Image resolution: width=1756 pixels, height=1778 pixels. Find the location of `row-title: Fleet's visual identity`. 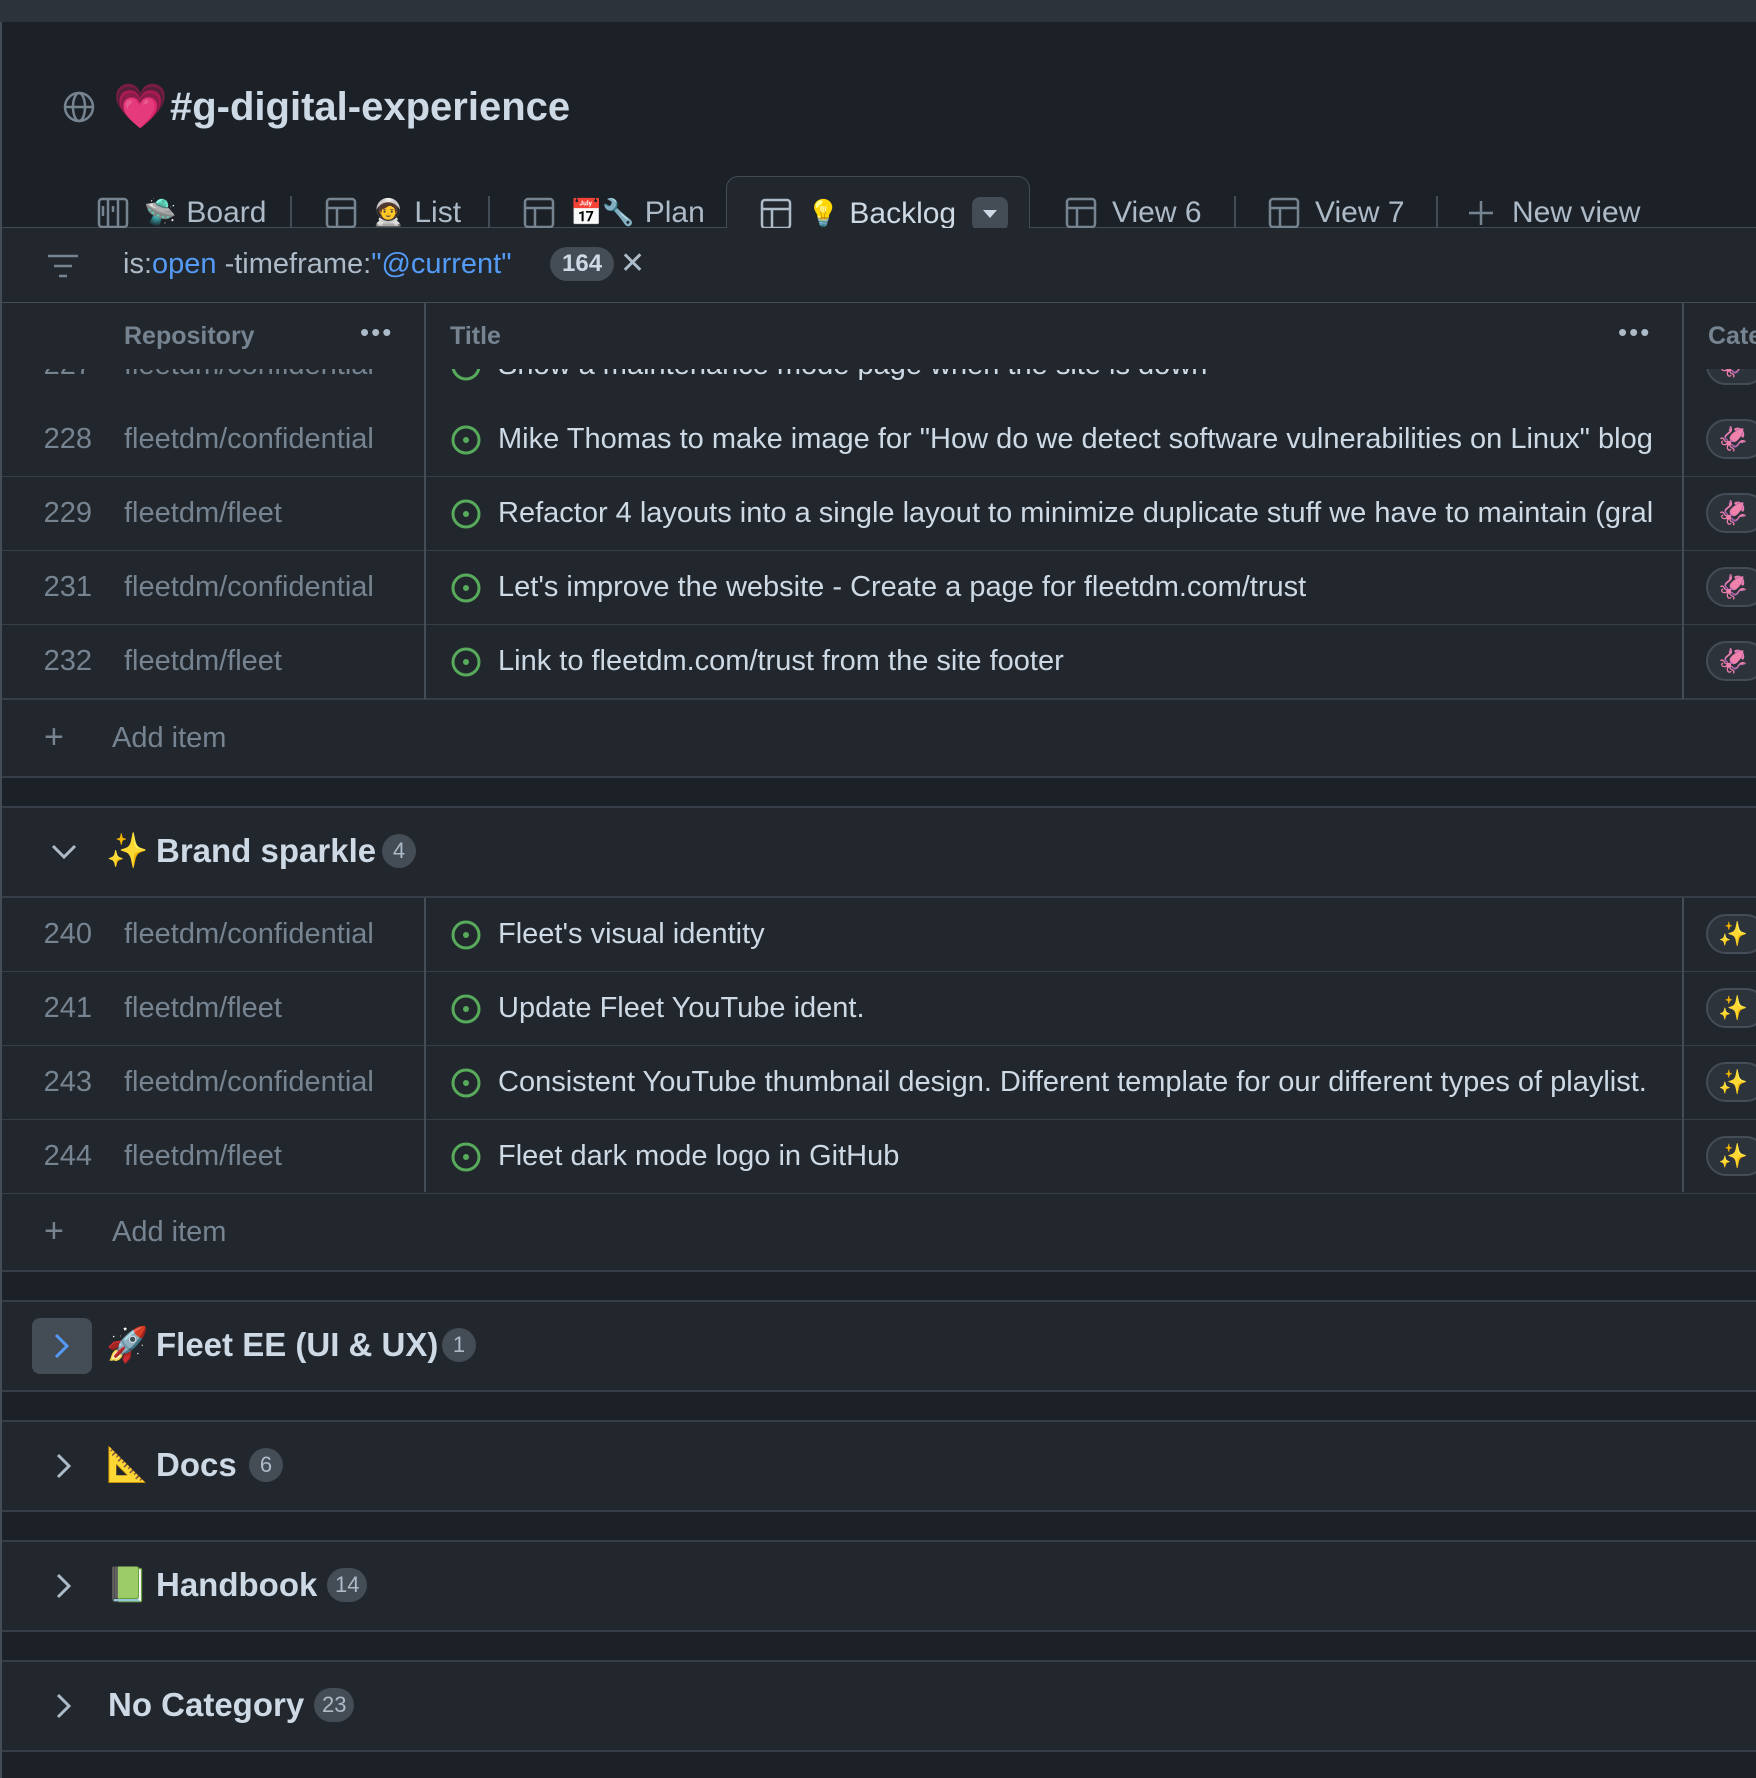

row-title: Fleet's visual identity is located at coordinates (1078, 934).